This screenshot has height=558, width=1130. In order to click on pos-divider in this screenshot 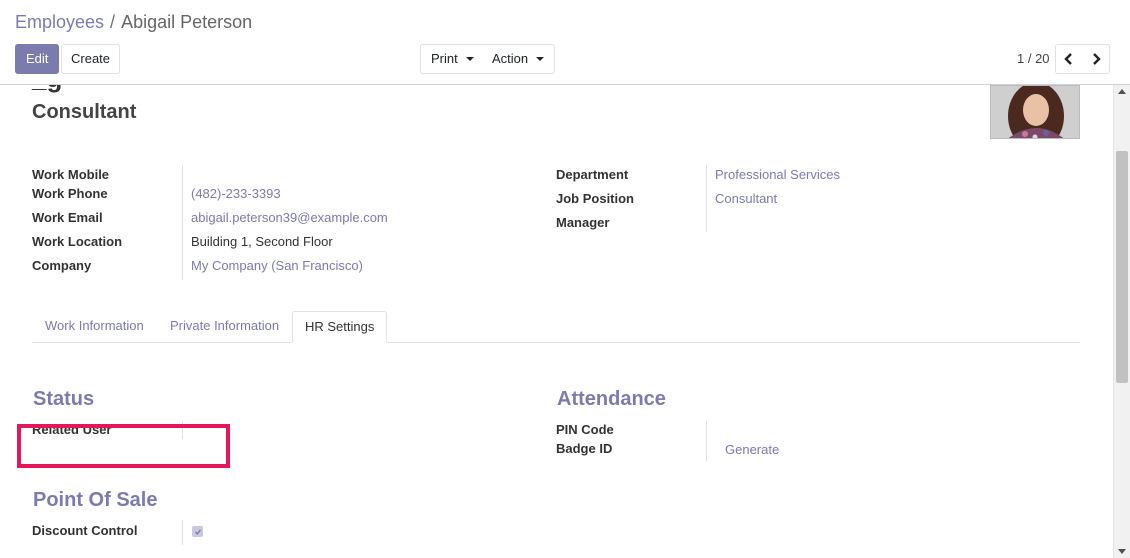, I will do `click(182, 532)`.